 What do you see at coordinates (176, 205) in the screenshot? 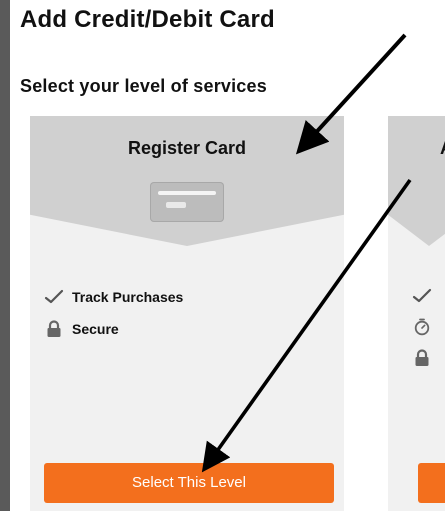
I see `credit-card-chip` at bounding box center [176, 205].